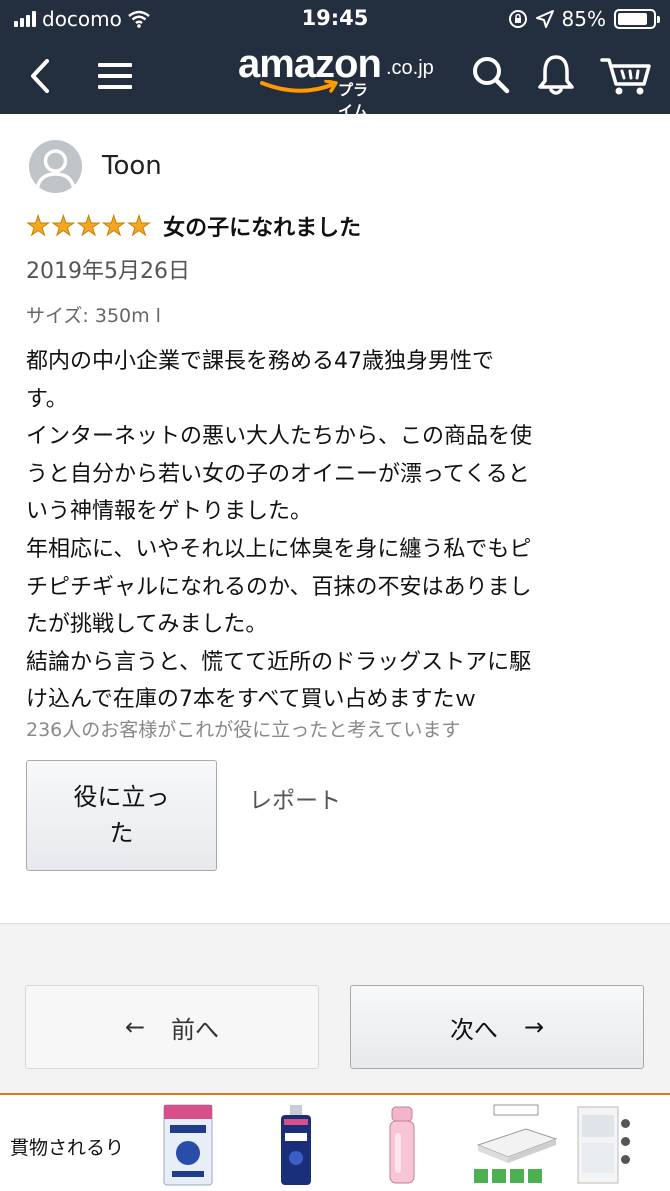 This screenshot has width=670, height=1191. I want to click on product-box-image, so click(598, 1145).